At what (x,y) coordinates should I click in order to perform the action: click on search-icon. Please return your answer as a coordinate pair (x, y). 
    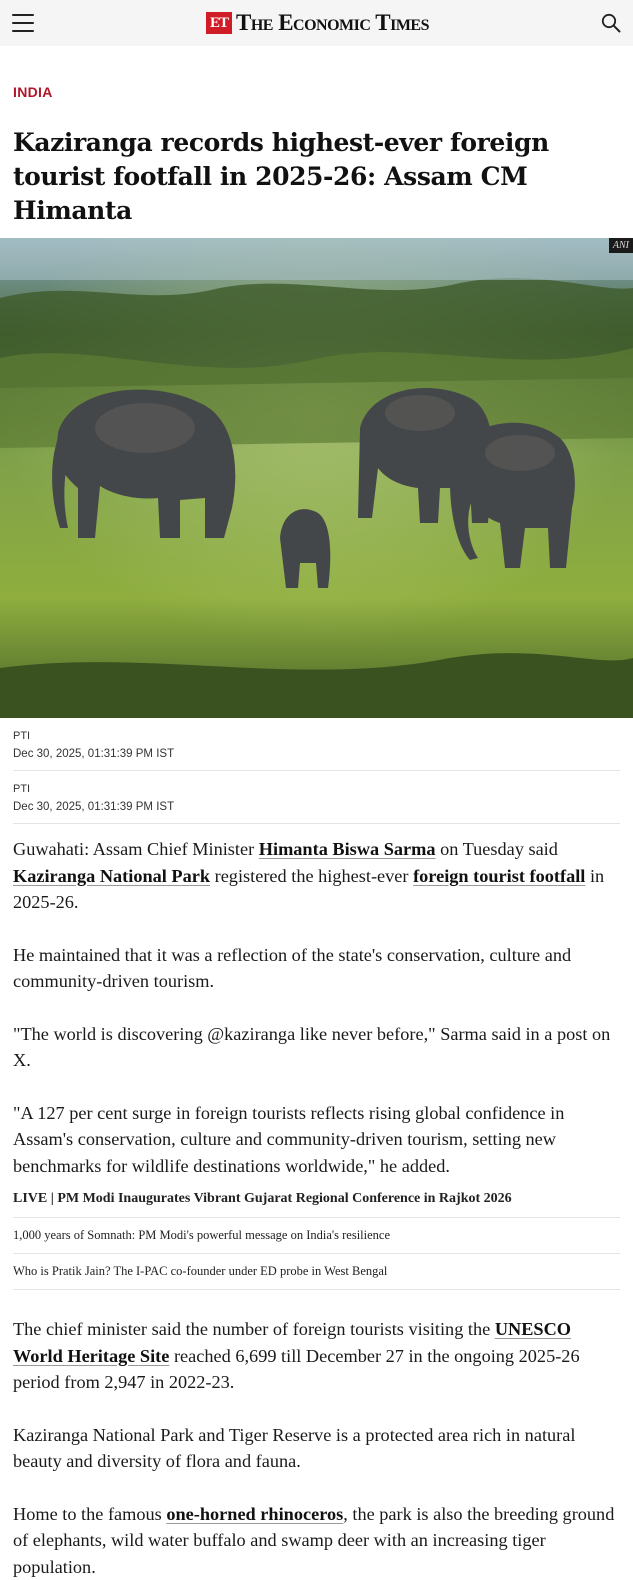
    Looking at the image, I should click on (611, 23).